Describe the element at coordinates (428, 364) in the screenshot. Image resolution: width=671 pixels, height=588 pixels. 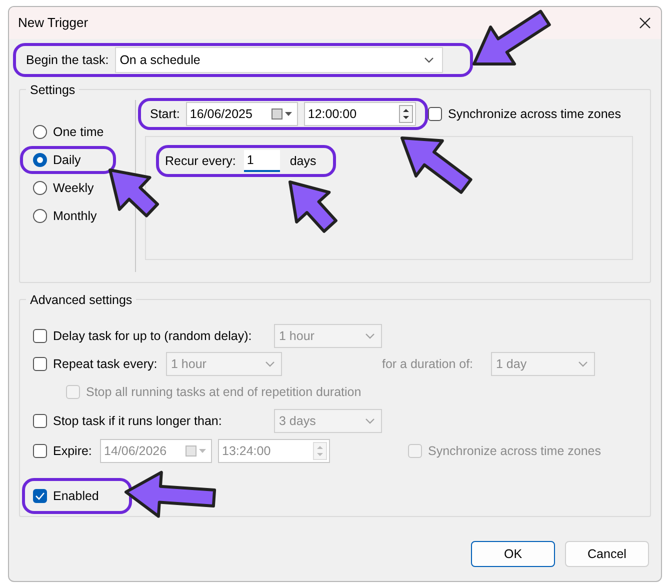
I see `duration-label: for a duration of:` at that location.